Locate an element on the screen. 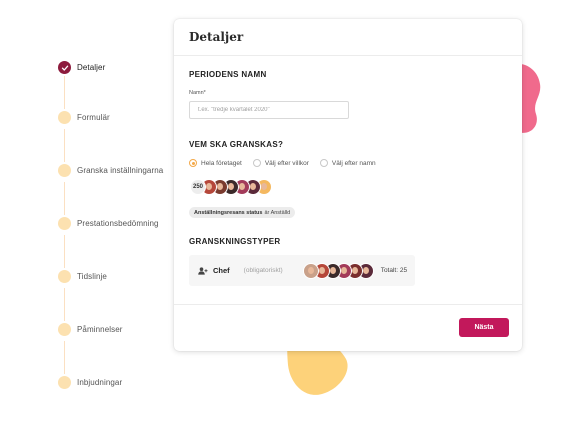  option-label: Välj efter villkor is located at coordinates (286, 163).